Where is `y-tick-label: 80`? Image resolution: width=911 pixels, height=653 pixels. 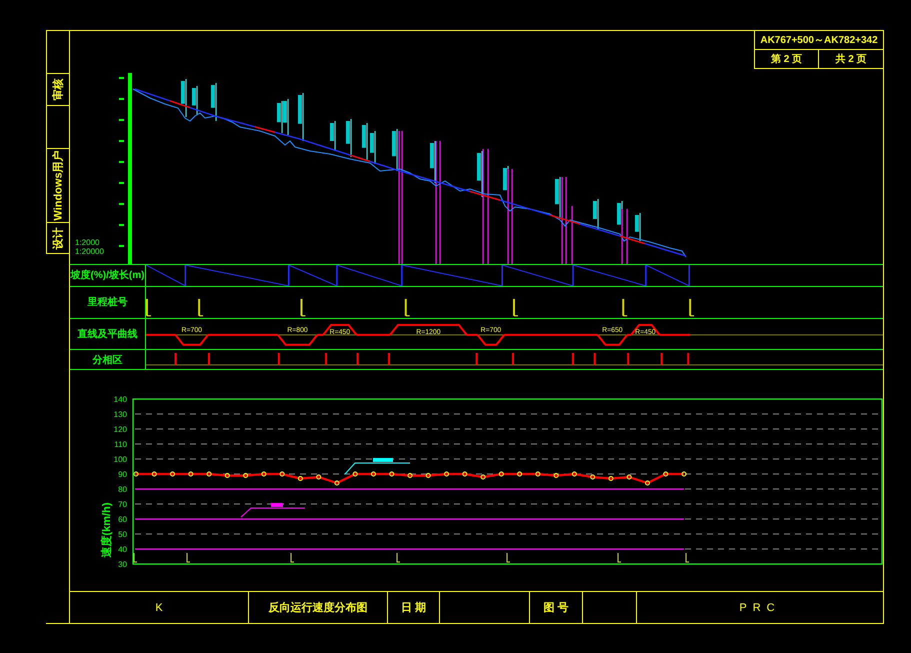
y-tick-label: 80 is located at coordinates (122, 489).